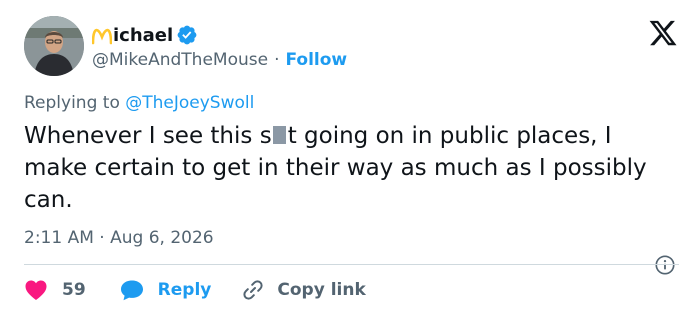  I want to click on author-name-row: ichael, so click(145, 35).